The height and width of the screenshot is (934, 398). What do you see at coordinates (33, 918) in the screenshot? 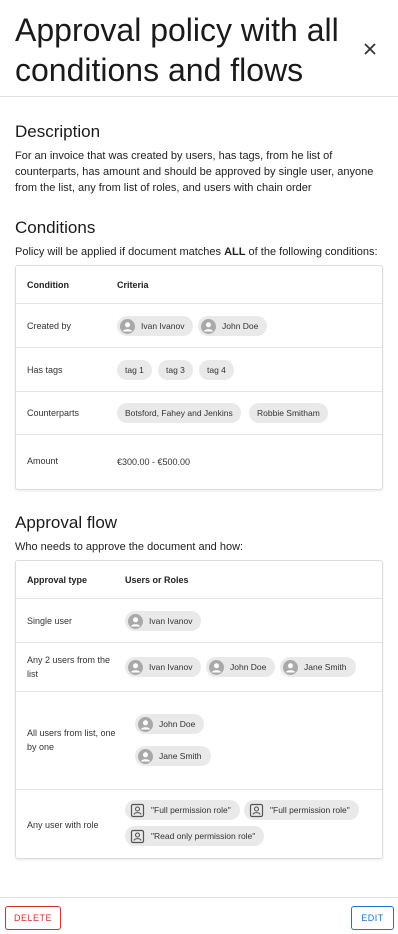
I see `delete-button: DELETE` at bounding box center [33, 918].